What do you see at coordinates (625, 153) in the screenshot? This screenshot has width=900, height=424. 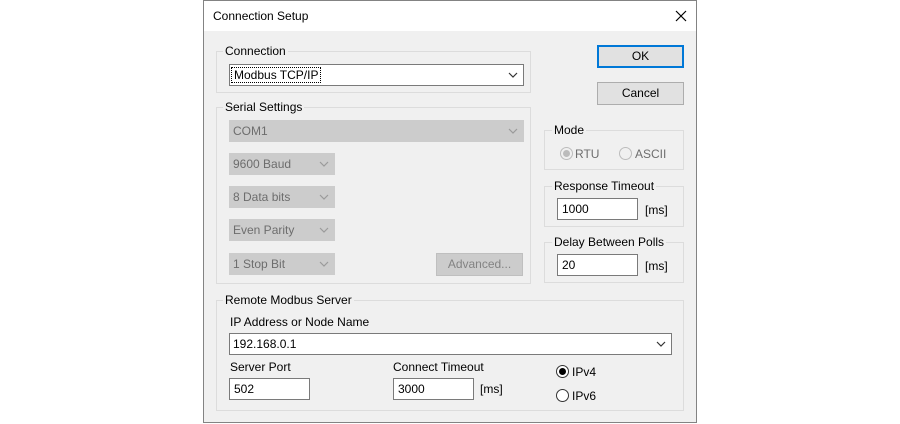 I see `ascii-radio` at bounding box center [625, 153].